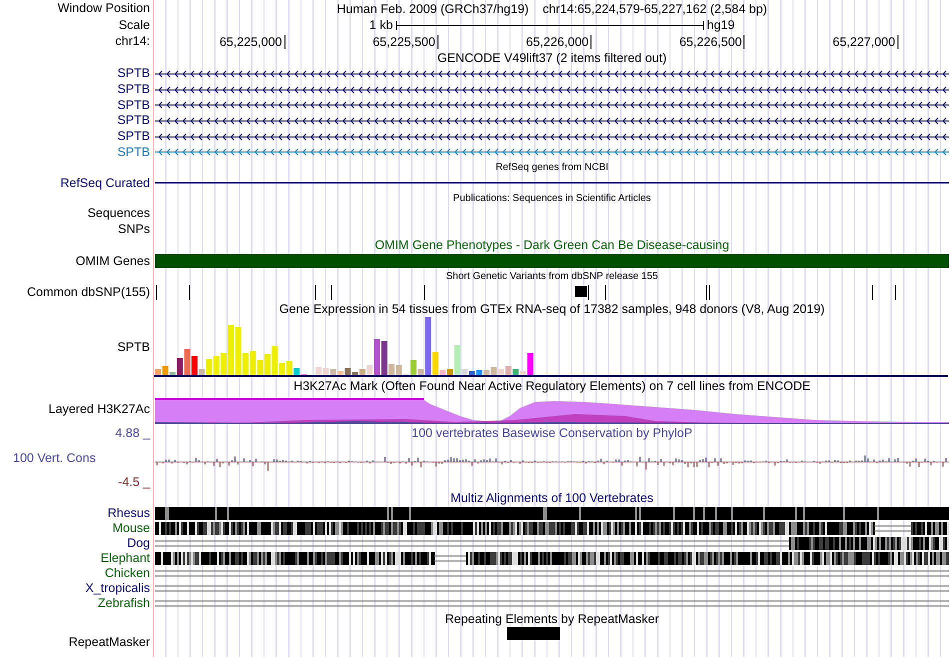 This screenshot has height=658, width=950. Describe the element at coordinates (124, 604) in the screenshot. I see `track-label: Zebrafish` at that location.